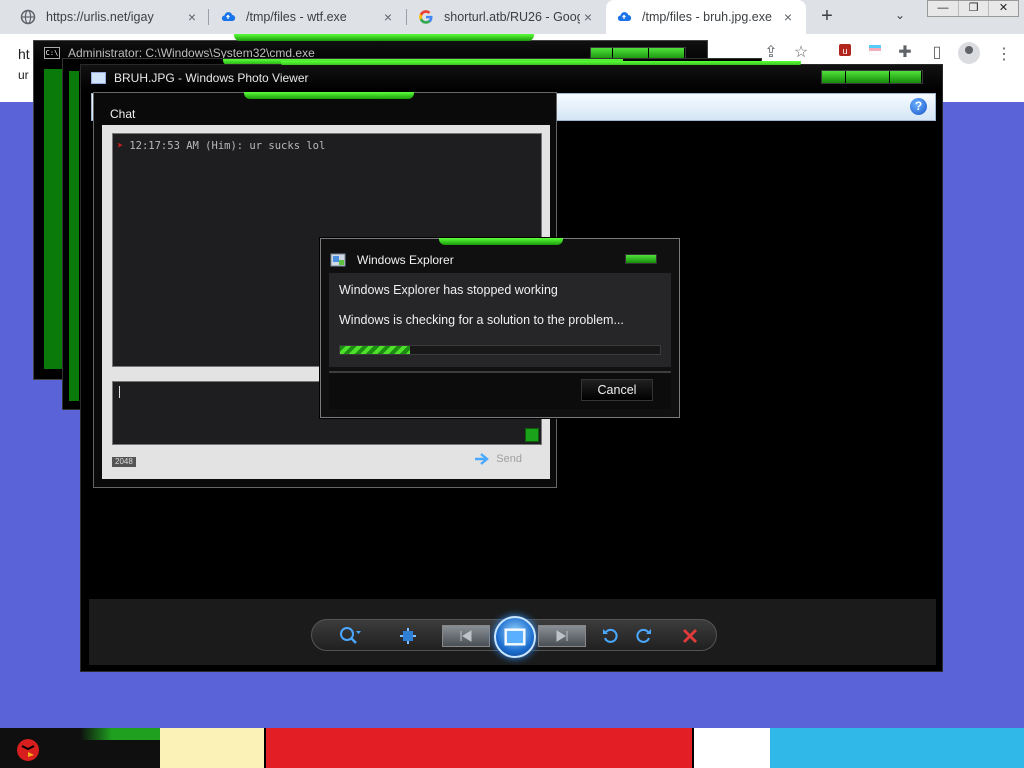 The image size is (1024, 768). I want to click on dialog-footer: Cancel, so click(500, 390).